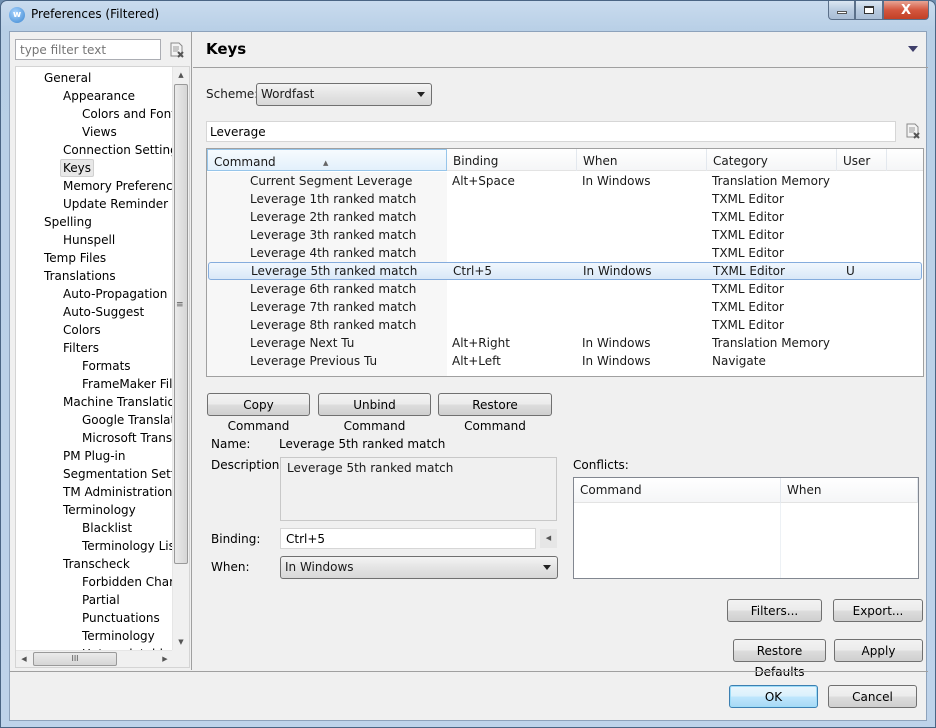 This screenshot has width=936, height=728. I want to click on table-header: Command ▲ Binding When Category User, so click(565, 160).